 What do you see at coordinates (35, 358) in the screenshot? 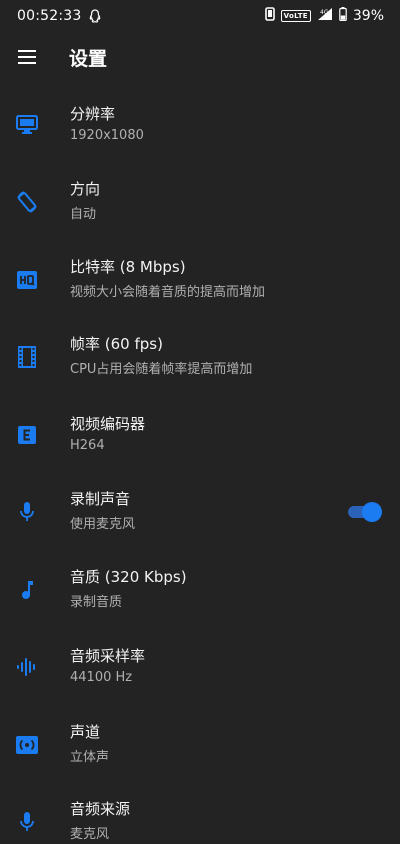
I see `film-strip-icon` at bounding box center [35, 358].